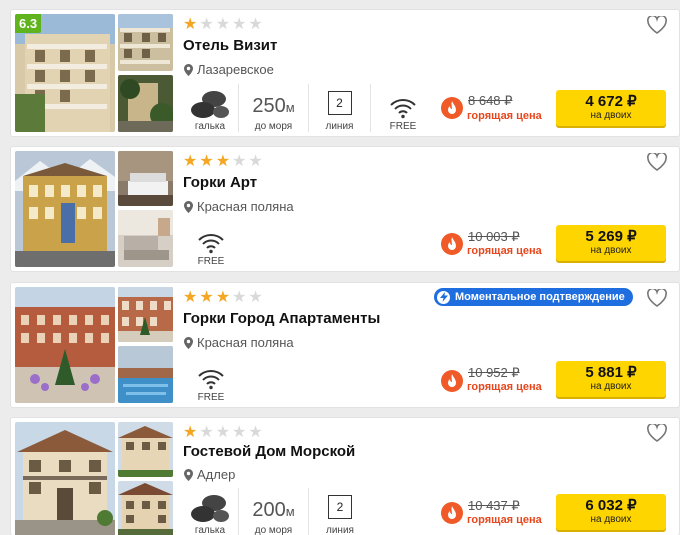  I want to click on old-price: 10 952 ₽, so click(494, 372).